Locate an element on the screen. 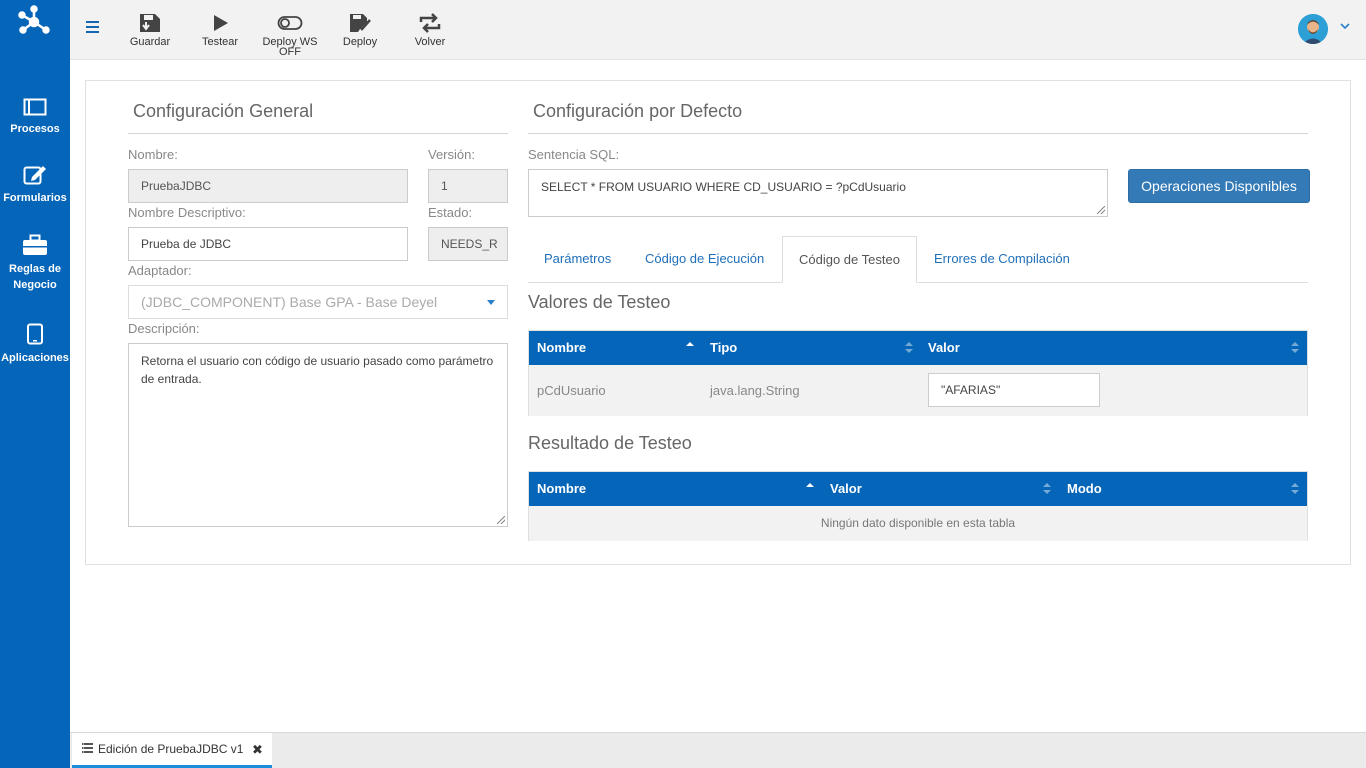  valores-testeo-title: Valores de Testeo is located at coordinates (599, 302).